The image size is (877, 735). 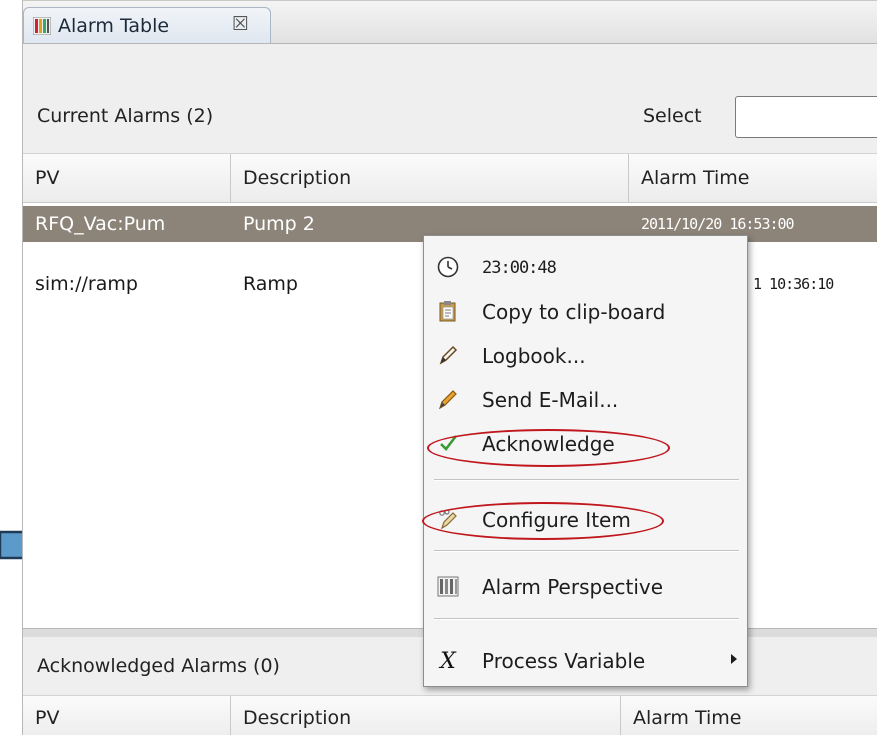 I want to click on acknowledged-alarms-title: Acknowledged Alarms (0), so click(x=158, y=666).